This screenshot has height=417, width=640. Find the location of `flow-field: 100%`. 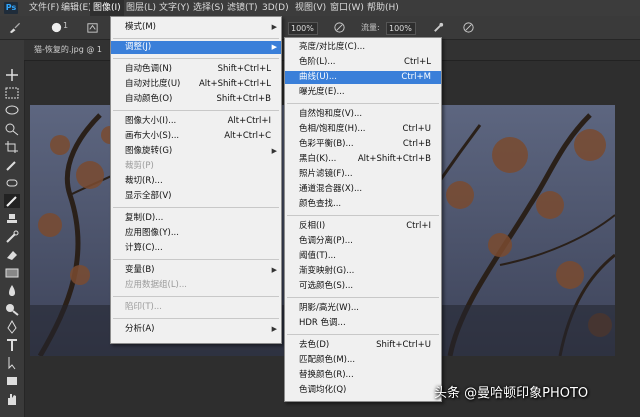

flow-field: 100% is located at coordinates (401, 28).